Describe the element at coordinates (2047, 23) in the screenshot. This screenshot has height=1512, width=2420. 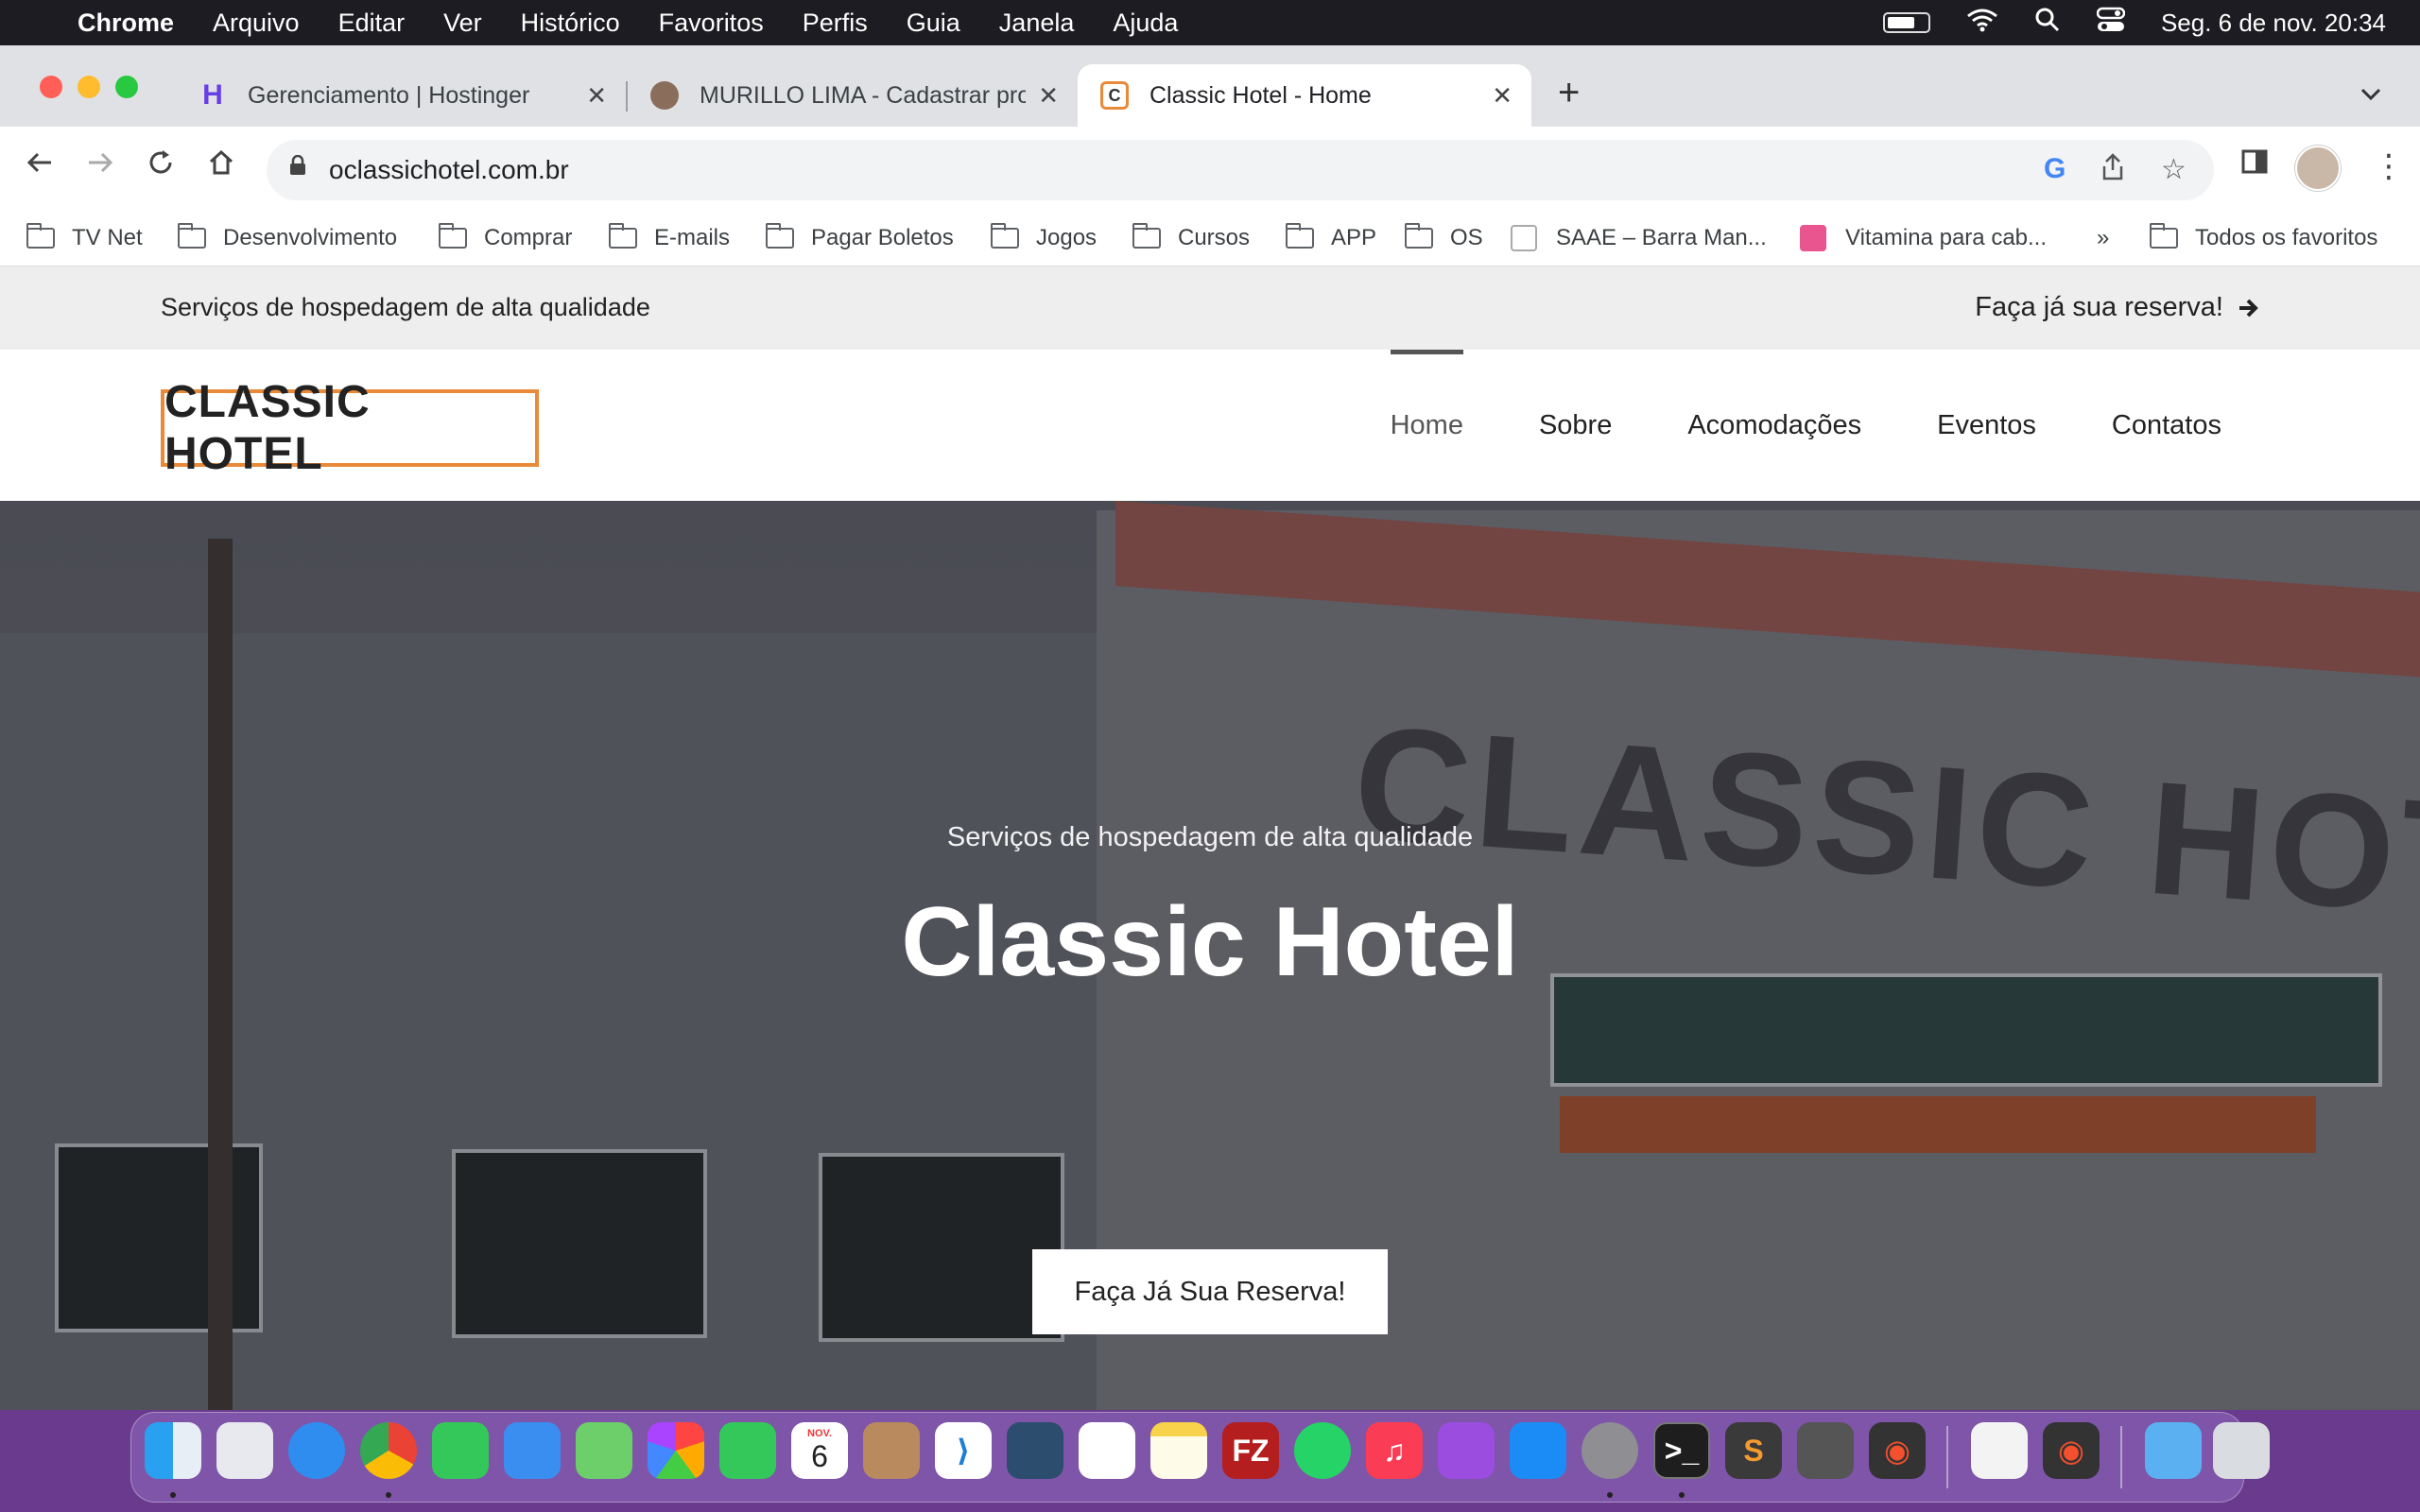
I see `spotlight-search-icon` at that location.